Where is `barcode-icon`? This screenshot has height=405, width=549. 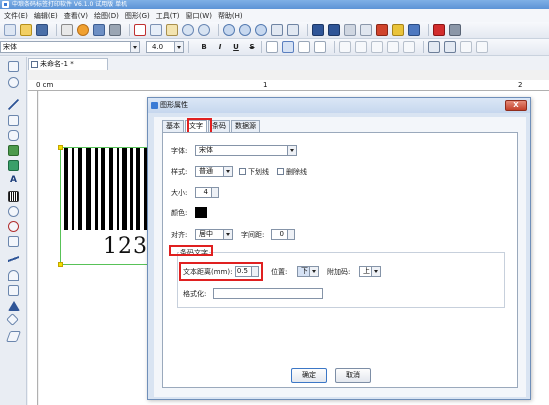
barcode-icon is located at coordinates (13, 196).